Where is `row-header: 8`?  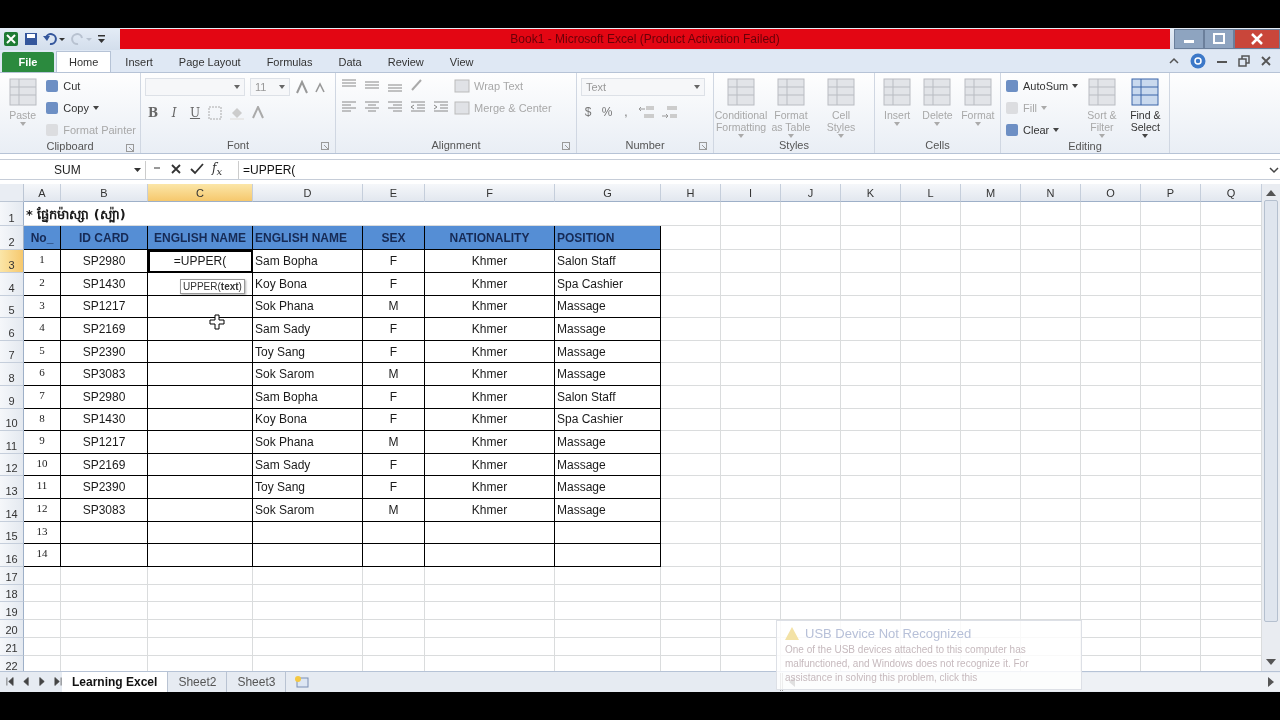 row-header: 8 is located at coordinates (12, 374).